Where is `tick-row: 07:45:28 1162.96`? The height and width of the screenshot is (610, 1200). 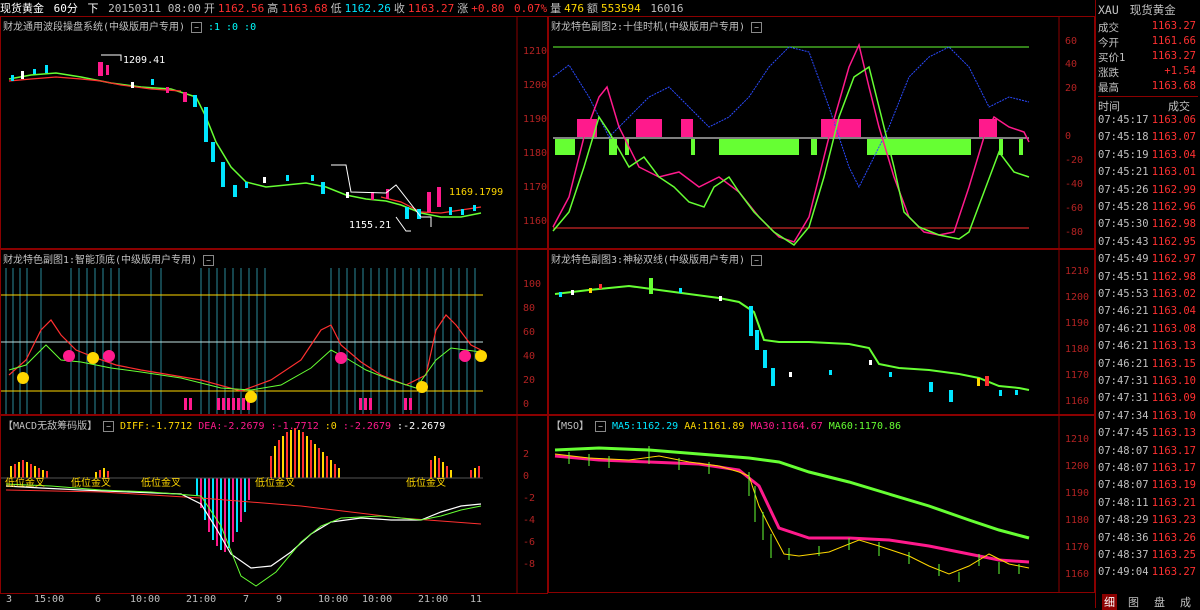
tick-row: 07:45:28 1162.96 is located at coordinates (1148, 208).